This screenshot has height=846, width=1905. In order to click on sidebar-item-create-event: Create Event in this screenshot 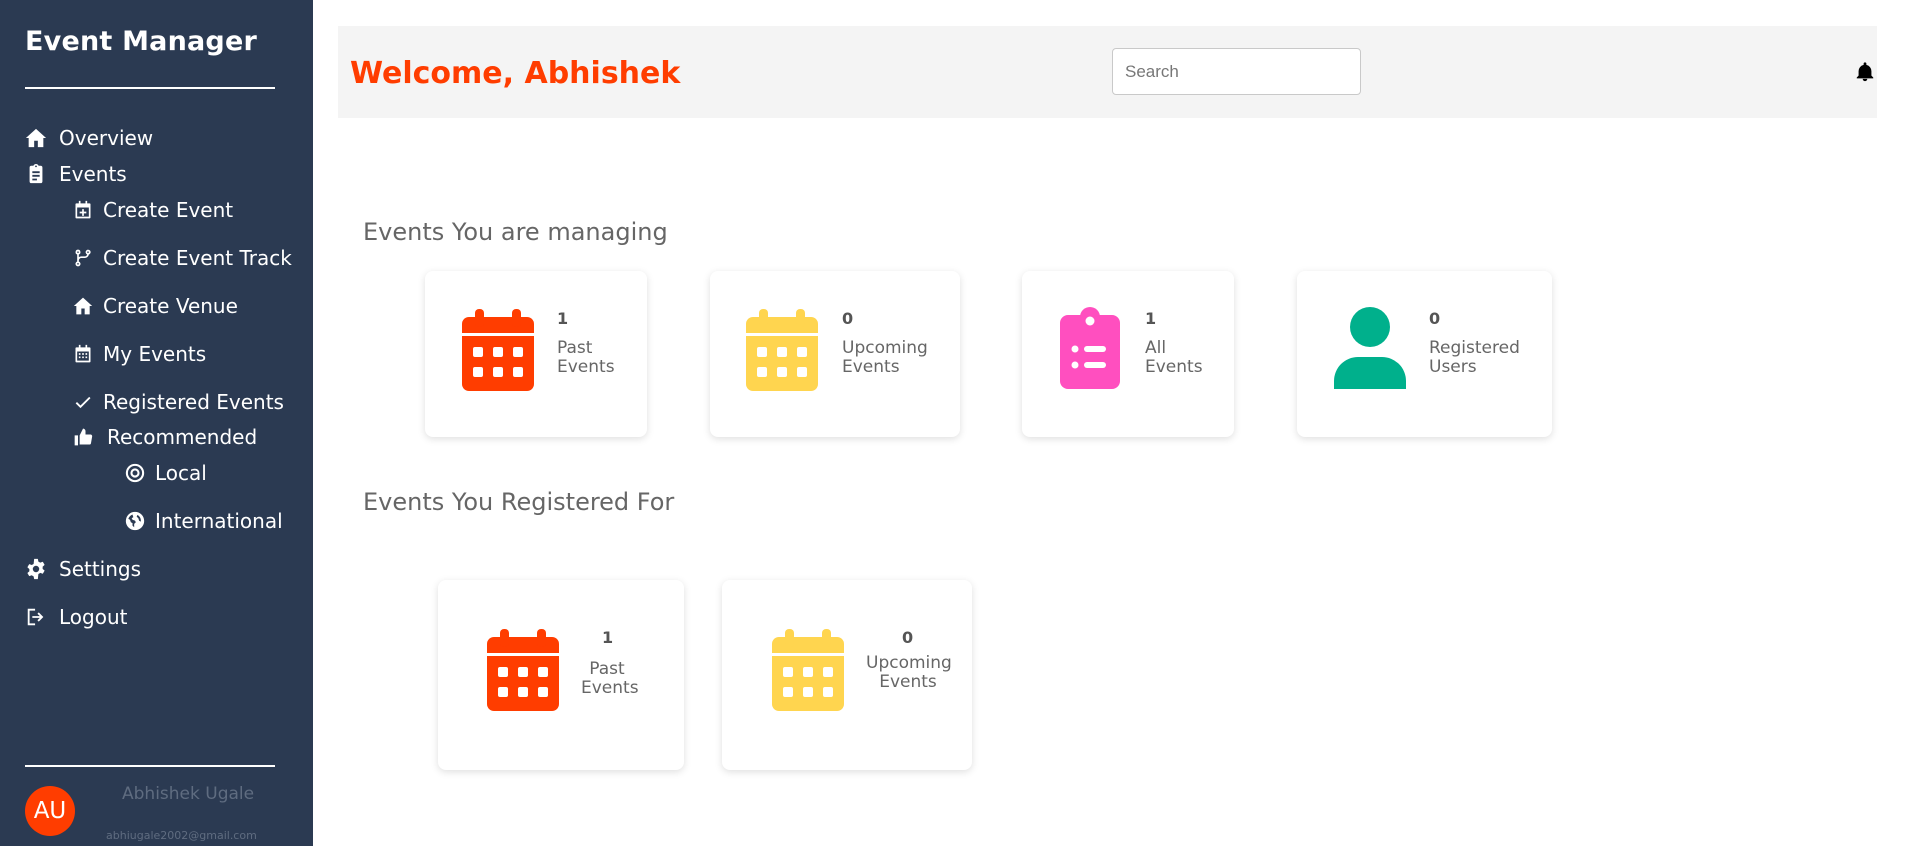, I will do `click(153, 210)`.